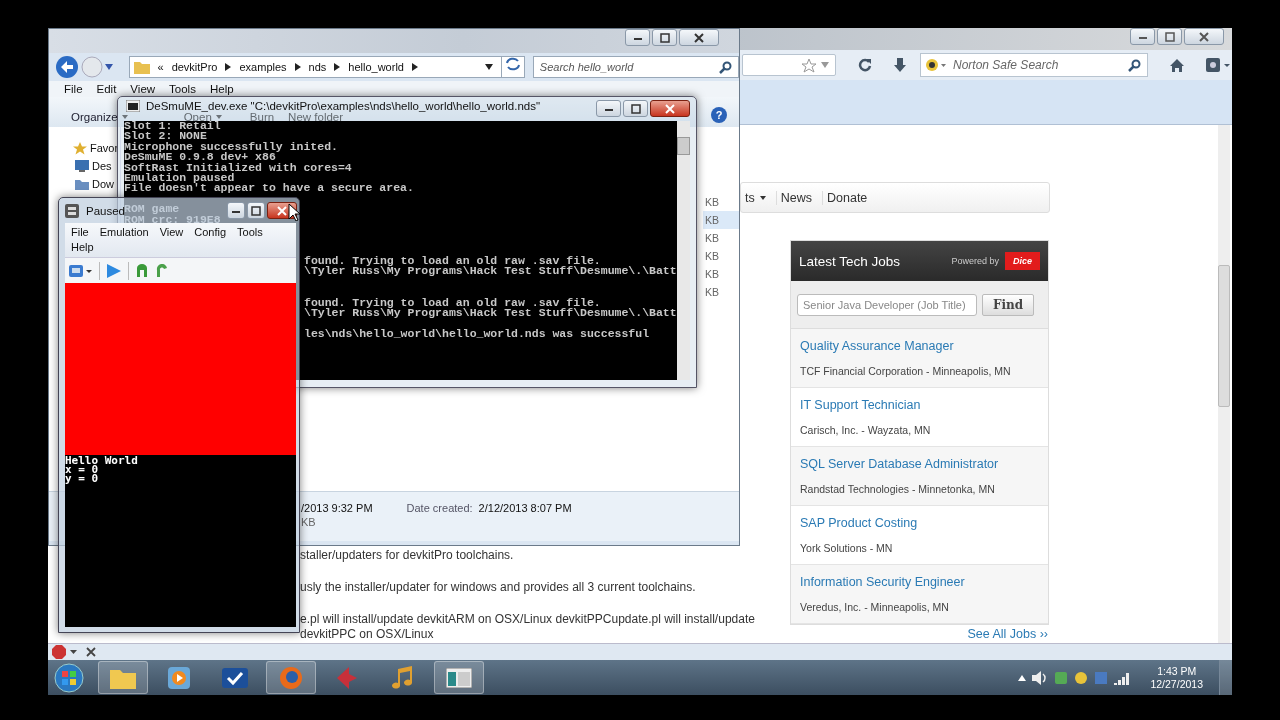 The width and height of the screenshot is (1280, 720). What do you see at coordinates (142, 270) in the screenshot?
I see `reset-icon` at bounding box center [142, 270].